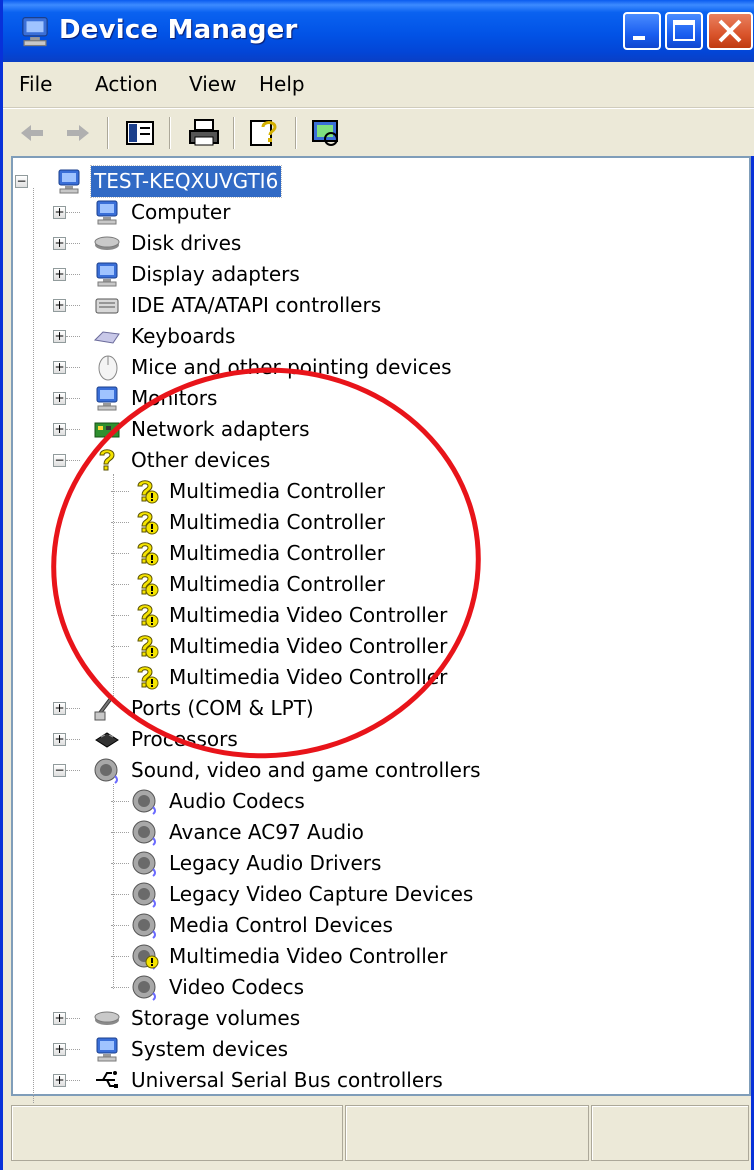  What do you see at coordinates (363, 274) in the screenshot?
I see `tree-category: + Display adapters` at bounding box center [363, 274].